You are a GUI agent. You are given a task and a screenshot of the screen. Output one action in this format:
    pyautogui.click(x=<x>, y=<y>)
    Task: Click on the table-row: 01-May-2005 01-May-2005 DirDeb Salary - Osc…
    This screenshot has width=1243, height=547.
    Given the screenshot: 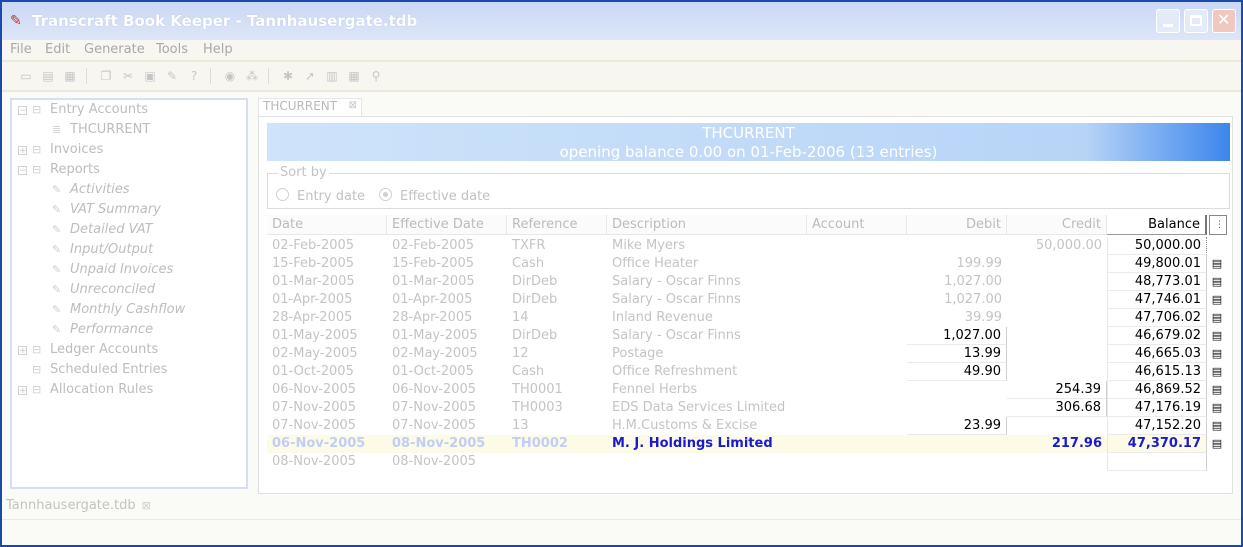 What is the action you would take?
    pyautogui.click(x=748, y=336)
    